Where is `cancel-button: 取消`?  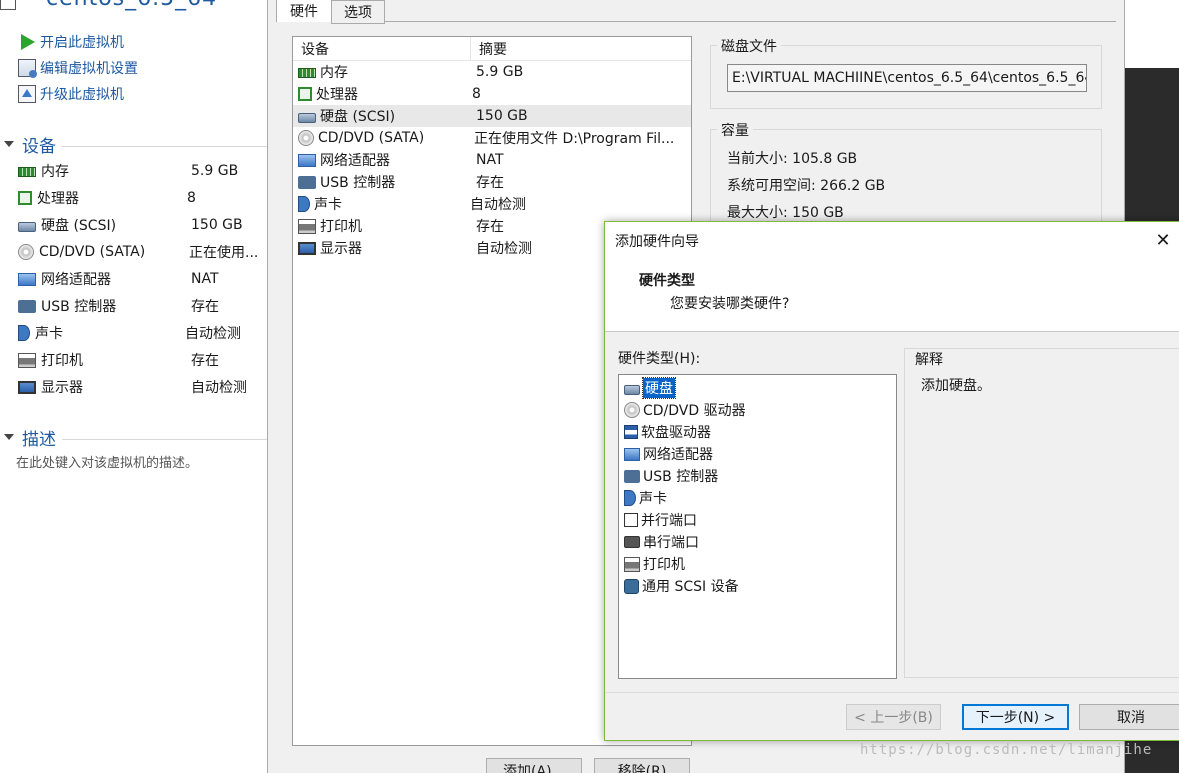 cancel-button: 取消 is located at coordinates (1129, 717).